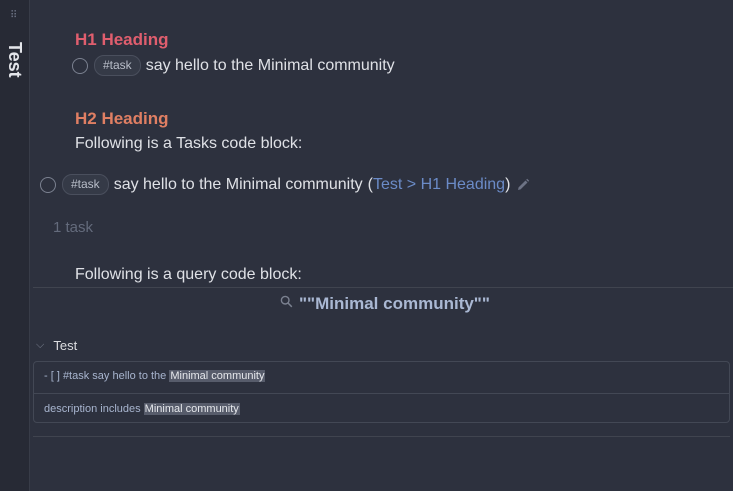  I want to click on result-divider, so click(381, 393).